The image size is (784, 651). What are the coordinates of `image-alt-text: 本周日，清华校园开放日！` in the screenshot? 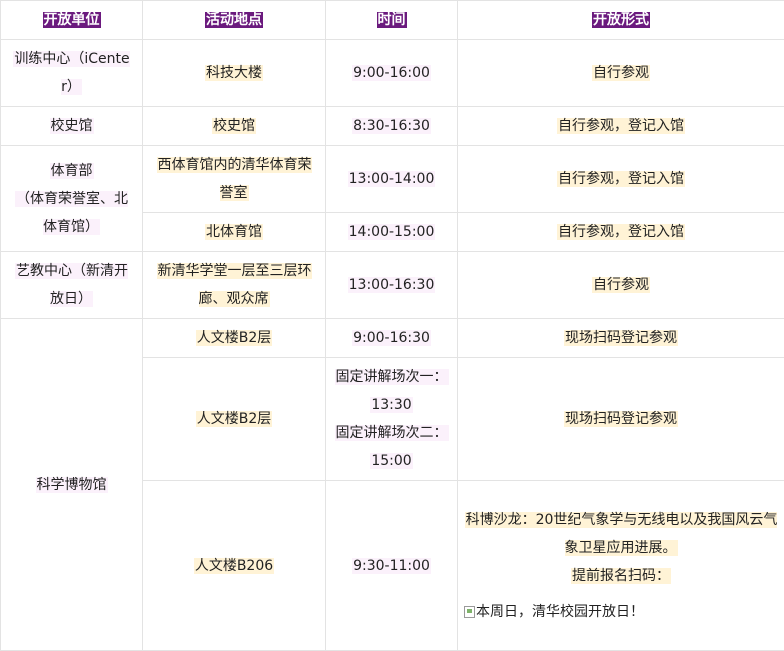 It's located at (560, 612).